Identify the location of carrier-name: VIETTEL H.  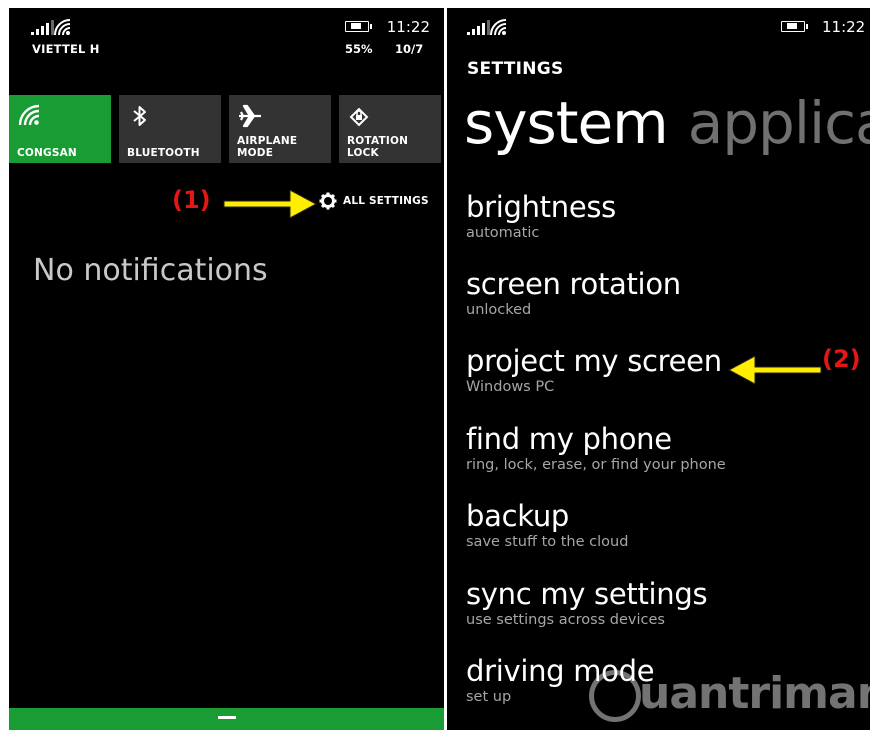
(66, 49).